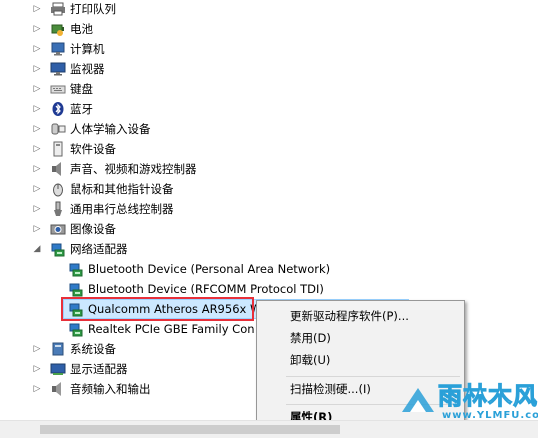 The height and width of the screenshot is (438, 538). What do you see at coordinates (269, 249) in the screenshot?
I see `tree-item-category: ◢ 网络适配器` at bounding box center [269, 249].